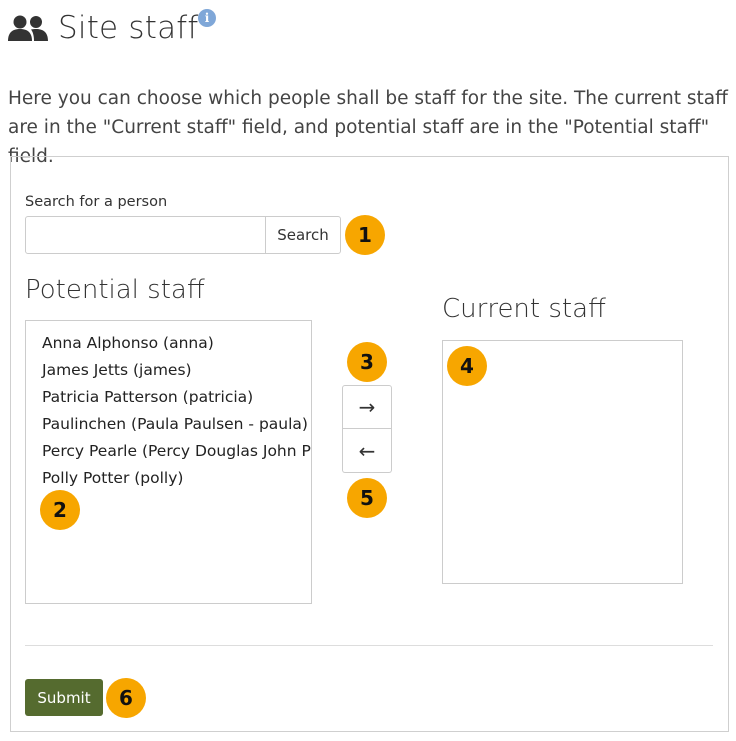 The image size is (736, 741). Describe the element at coordinates (168, 397) in the screenshot. I see `list-item: Patricia Patterson (patricia)` at that location.